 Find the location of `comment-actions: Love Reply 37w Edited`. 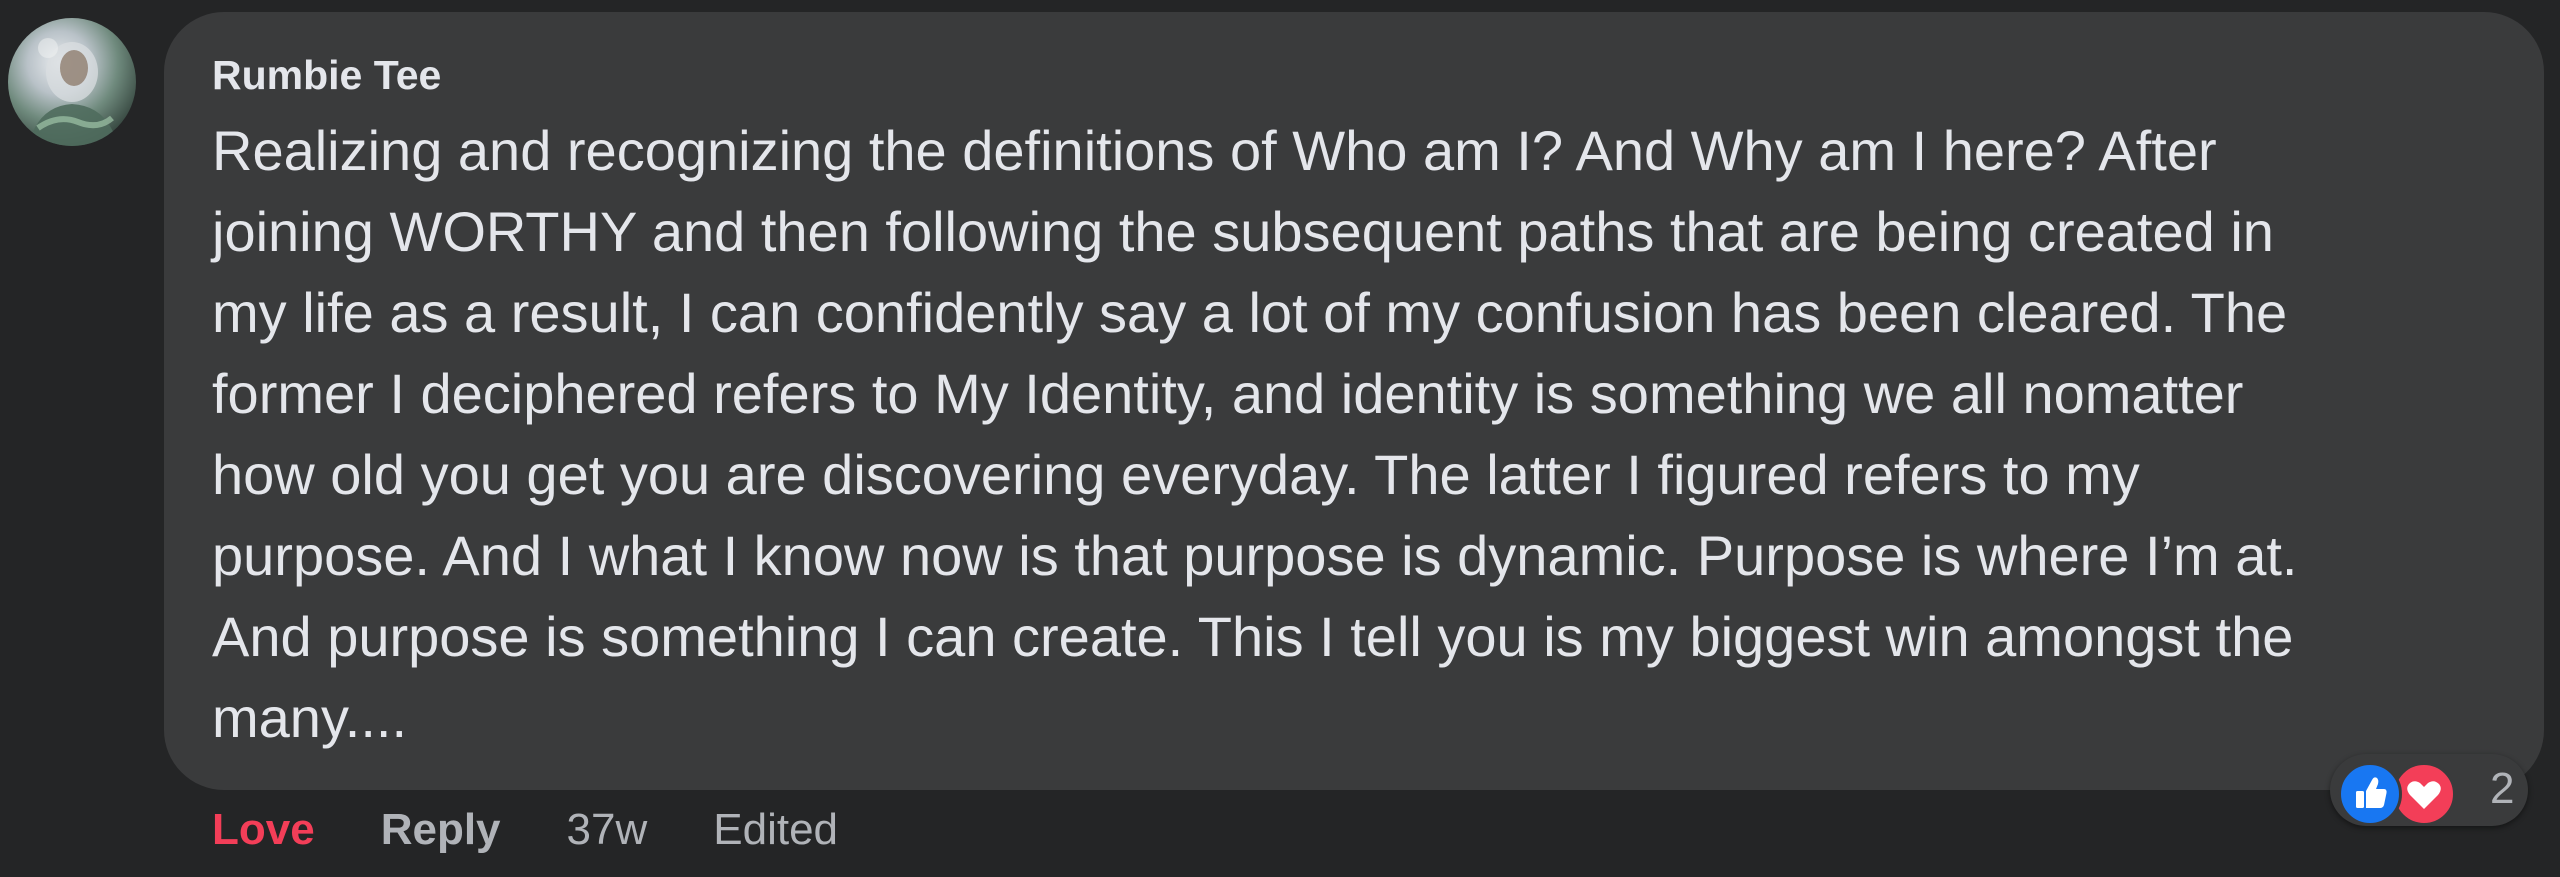

comment-actions: Love Reply 37w Edited is located at coordinates (525, 830).